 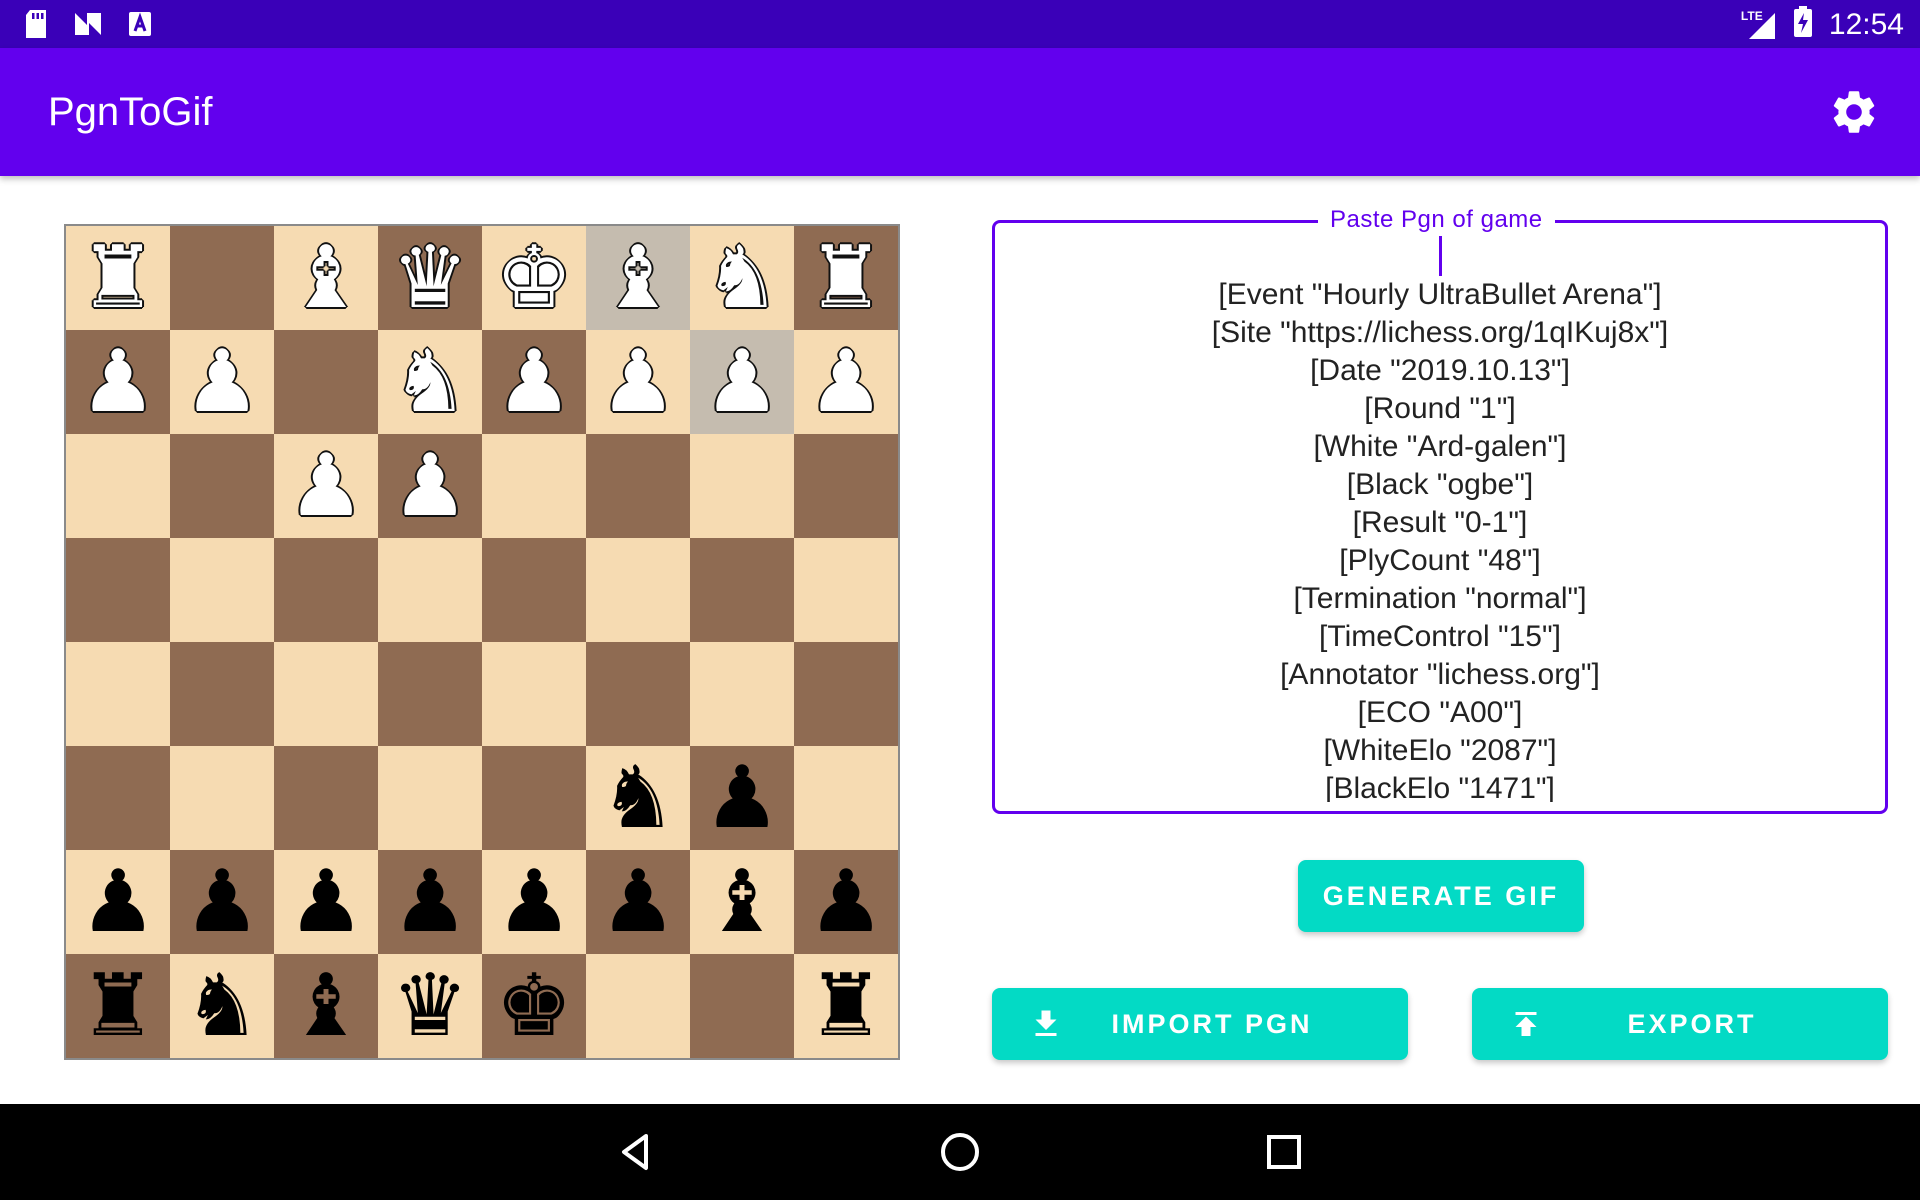 I want to click on square-f3, so click(x=638, y=486).